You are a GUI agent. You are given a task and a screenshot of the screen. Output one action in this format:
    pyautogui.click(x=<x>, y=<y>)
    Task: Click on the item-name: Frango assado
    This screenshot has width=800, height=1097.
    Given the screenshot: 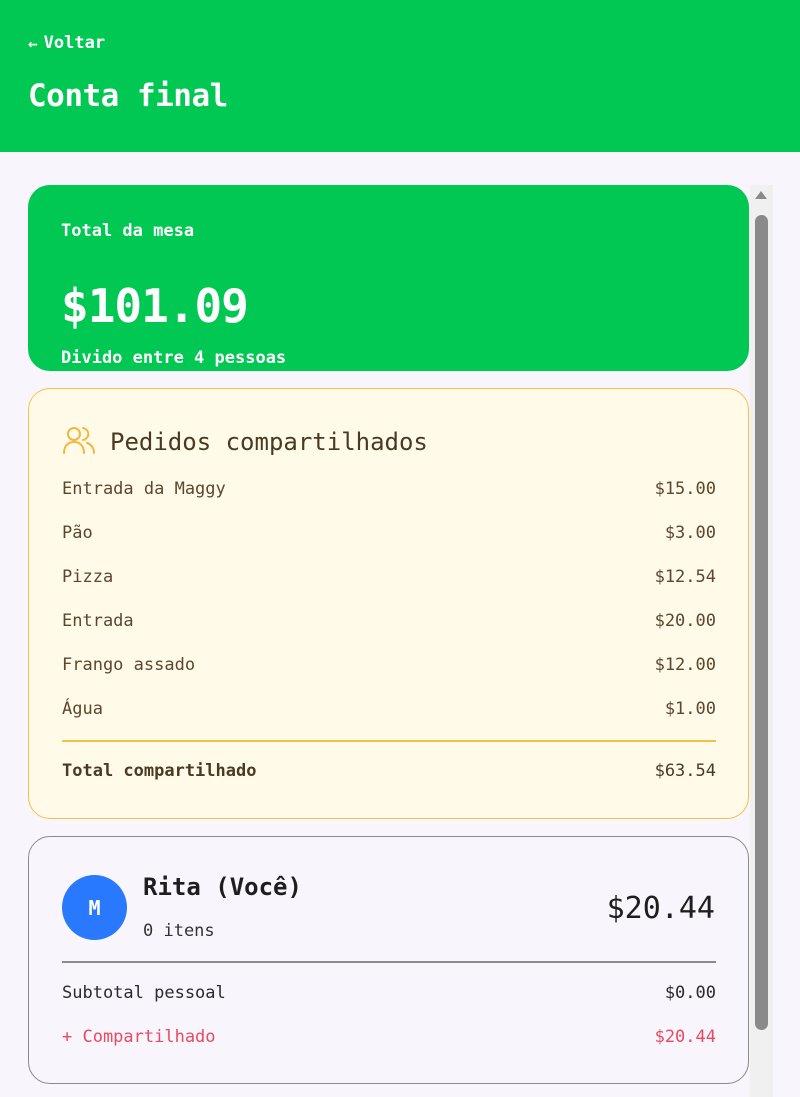 What is the action you would take?
    pyautogui.click(x=129, y=665)
    